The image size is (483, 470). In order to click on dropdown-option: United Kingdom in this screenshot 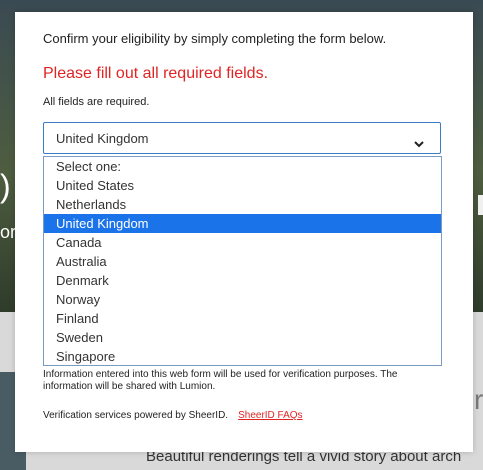, I will do `click(242, 223)`.